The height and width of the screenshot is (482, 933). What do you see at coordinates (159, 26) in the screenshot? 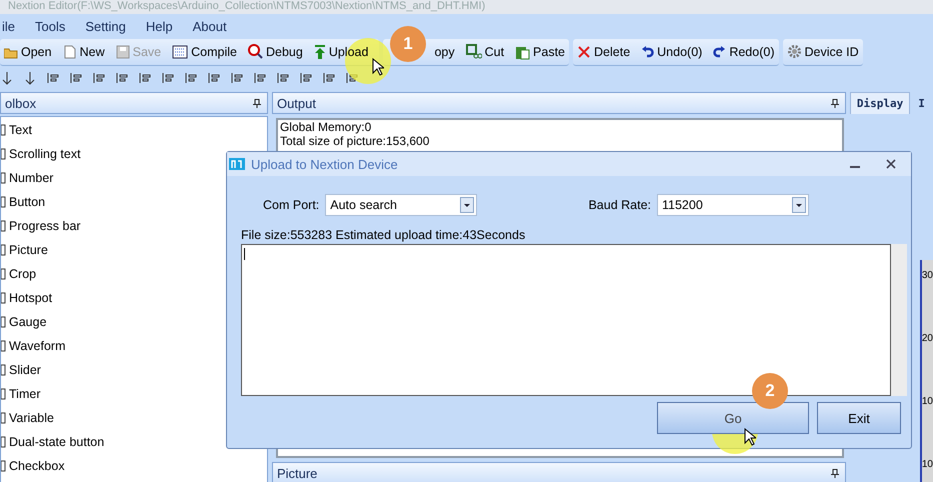
I see `menu-item: Help` at bounding box center [159, 26].